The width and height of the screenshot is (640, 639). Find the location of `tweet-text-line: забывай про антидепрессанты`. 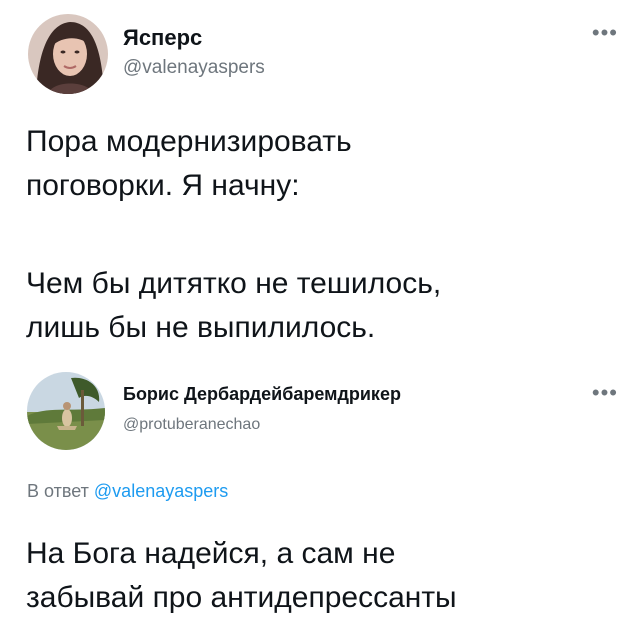

tweet-text-line: забывай про антидепрессанты is located at coordinates (241, 597).